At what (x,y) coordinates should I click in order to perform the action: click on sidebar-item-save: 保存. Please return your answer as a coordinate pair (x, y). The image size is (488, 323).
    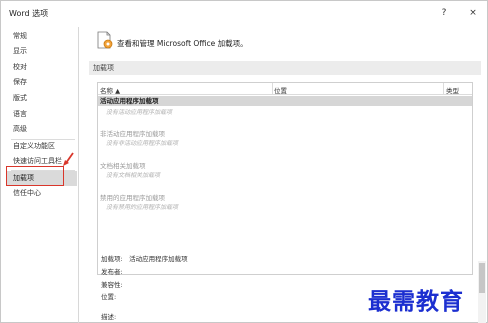
    Looking at the image, I should click on (42, 82).